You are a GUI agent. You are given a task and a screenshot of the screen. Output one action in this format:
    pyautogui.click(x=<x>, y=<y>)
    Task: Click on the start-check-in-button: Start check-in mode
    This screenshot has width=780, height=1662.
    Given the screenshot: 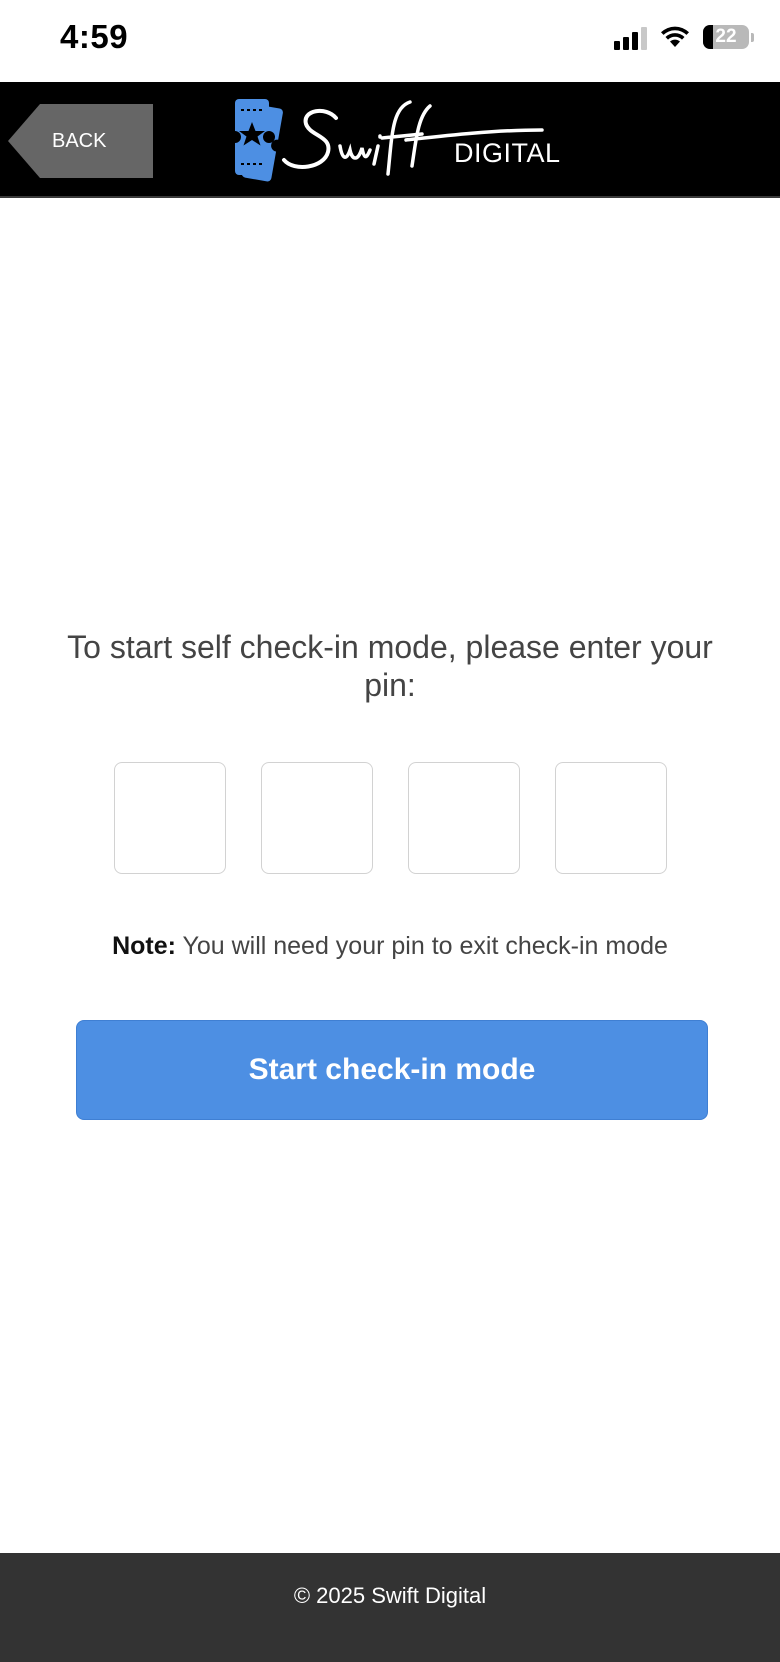 What is the action you would take?
    pyautogui.click(x=392, y=1070)
    